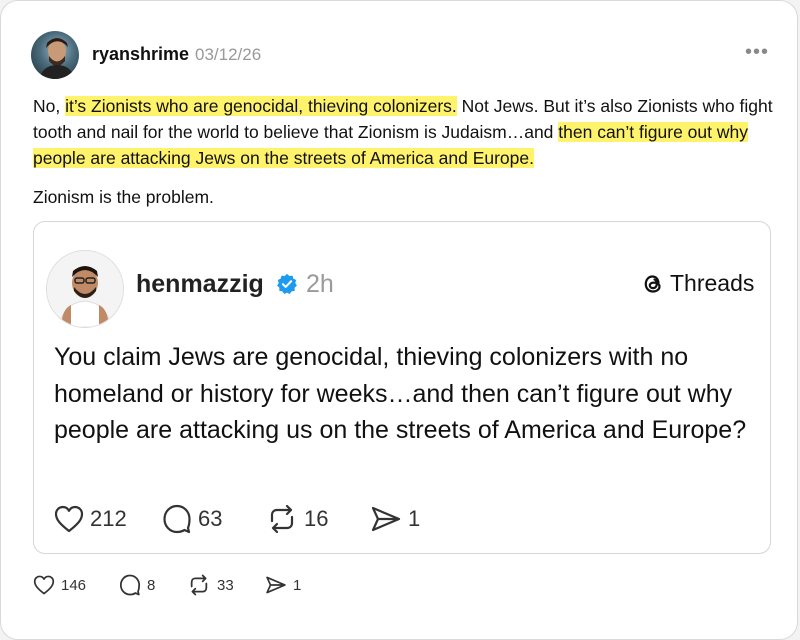 The width and height of the screenshot is (800, 640). I want to click on threads-brand: Threads, so click(698, 283).